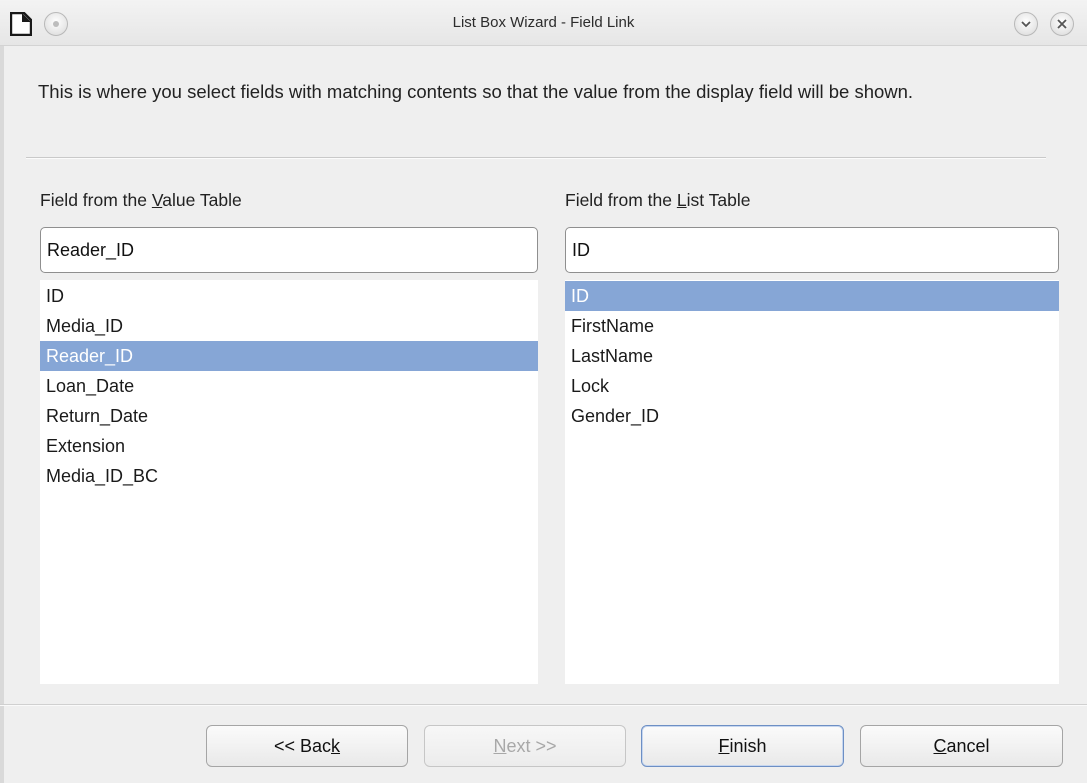 The width and height of the screenshot is (1087, 783). Describe the element at coordinates (543, 705) in the screenshot. I see `footer-divider` at that location.